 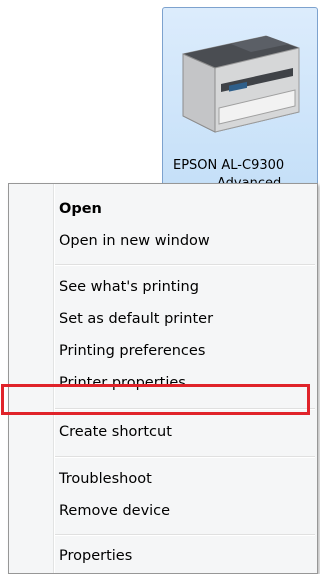 I want to click on menu-item-see-whats-printing: See what's printing, so click(x=186, y=287).